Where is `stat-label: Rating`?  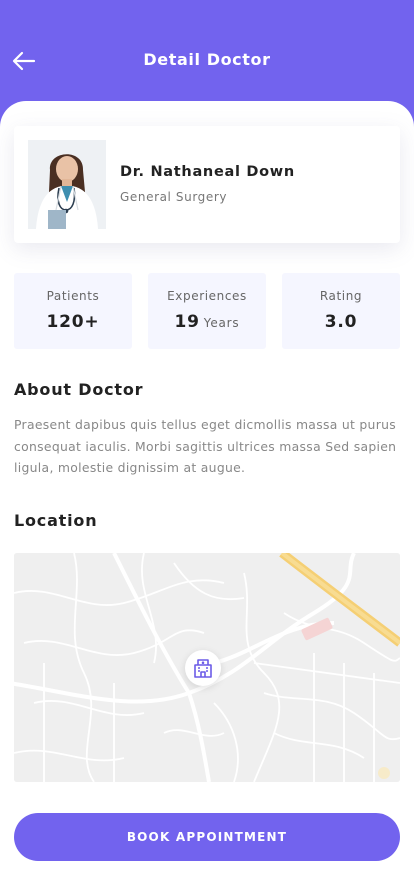
stat-label: Rating is located at coordinates (341, 296).